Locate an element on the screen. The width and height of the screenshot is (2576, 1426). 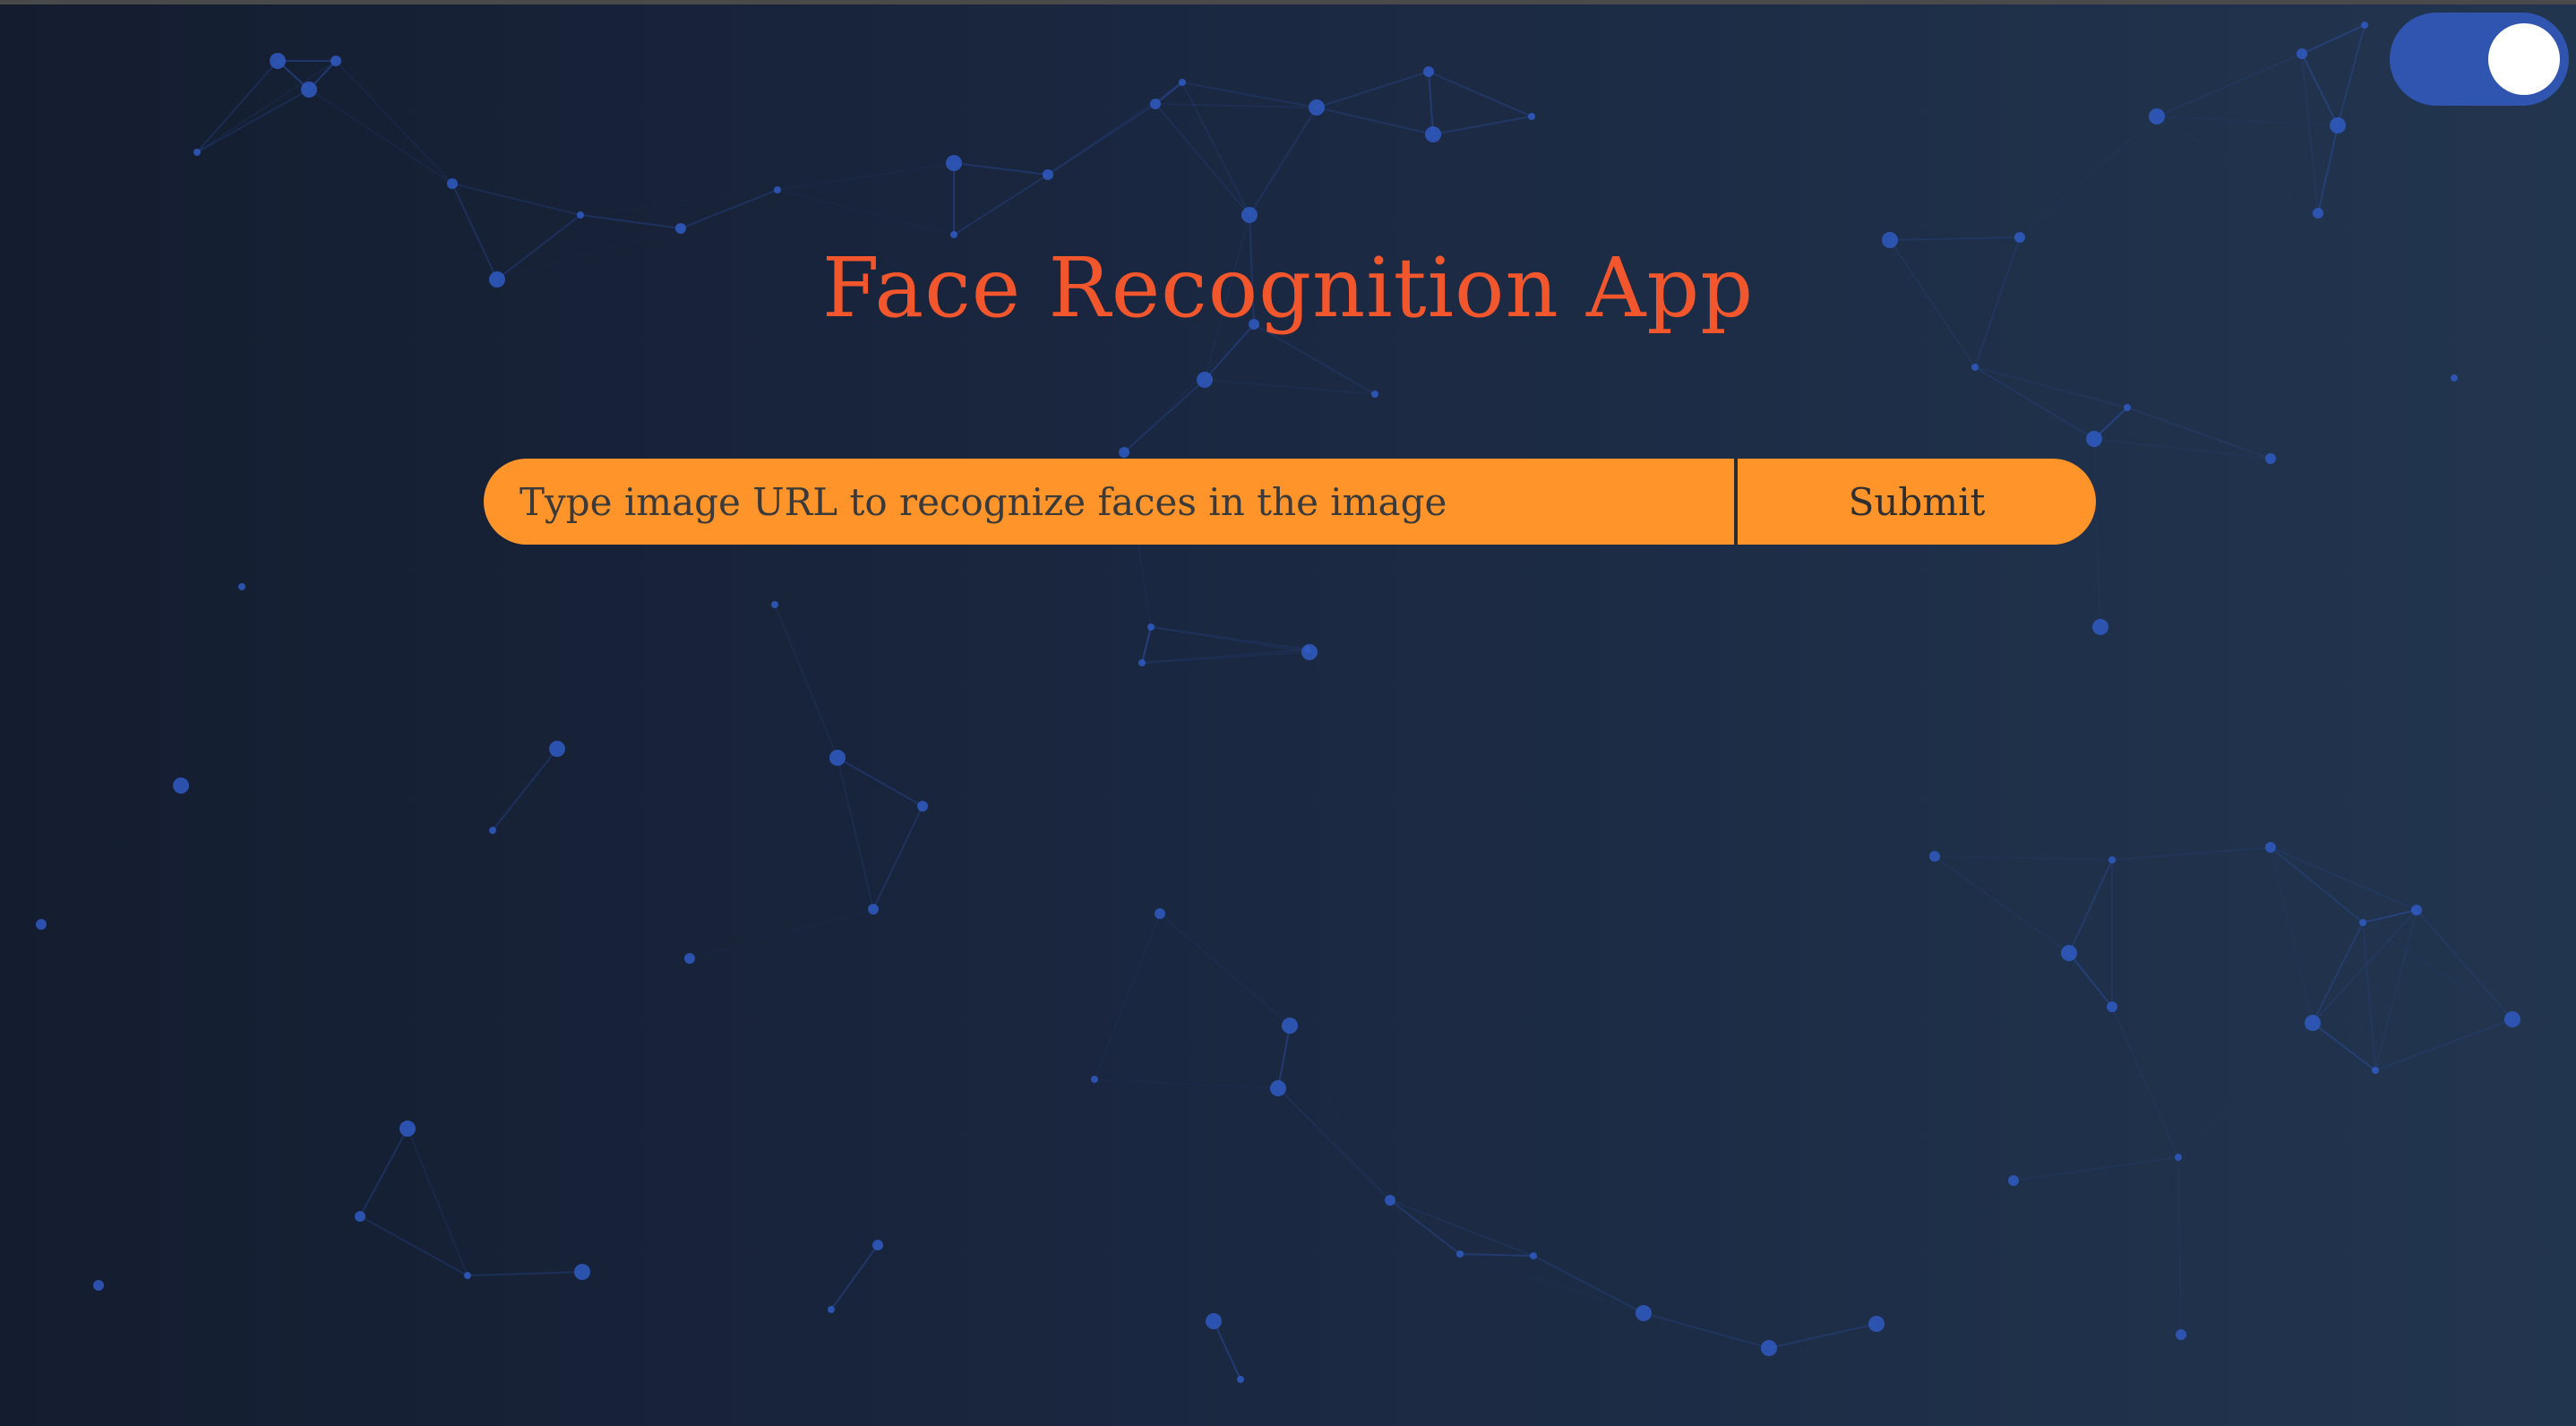
toggle-knob is located at coordinates (2524, 59).